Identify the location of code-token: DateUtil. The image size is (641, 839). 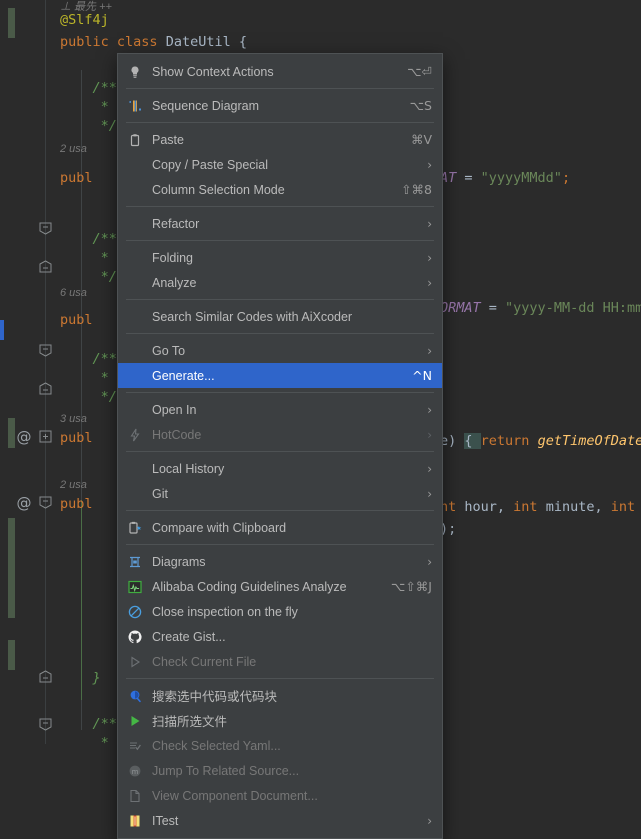
(202, 42).